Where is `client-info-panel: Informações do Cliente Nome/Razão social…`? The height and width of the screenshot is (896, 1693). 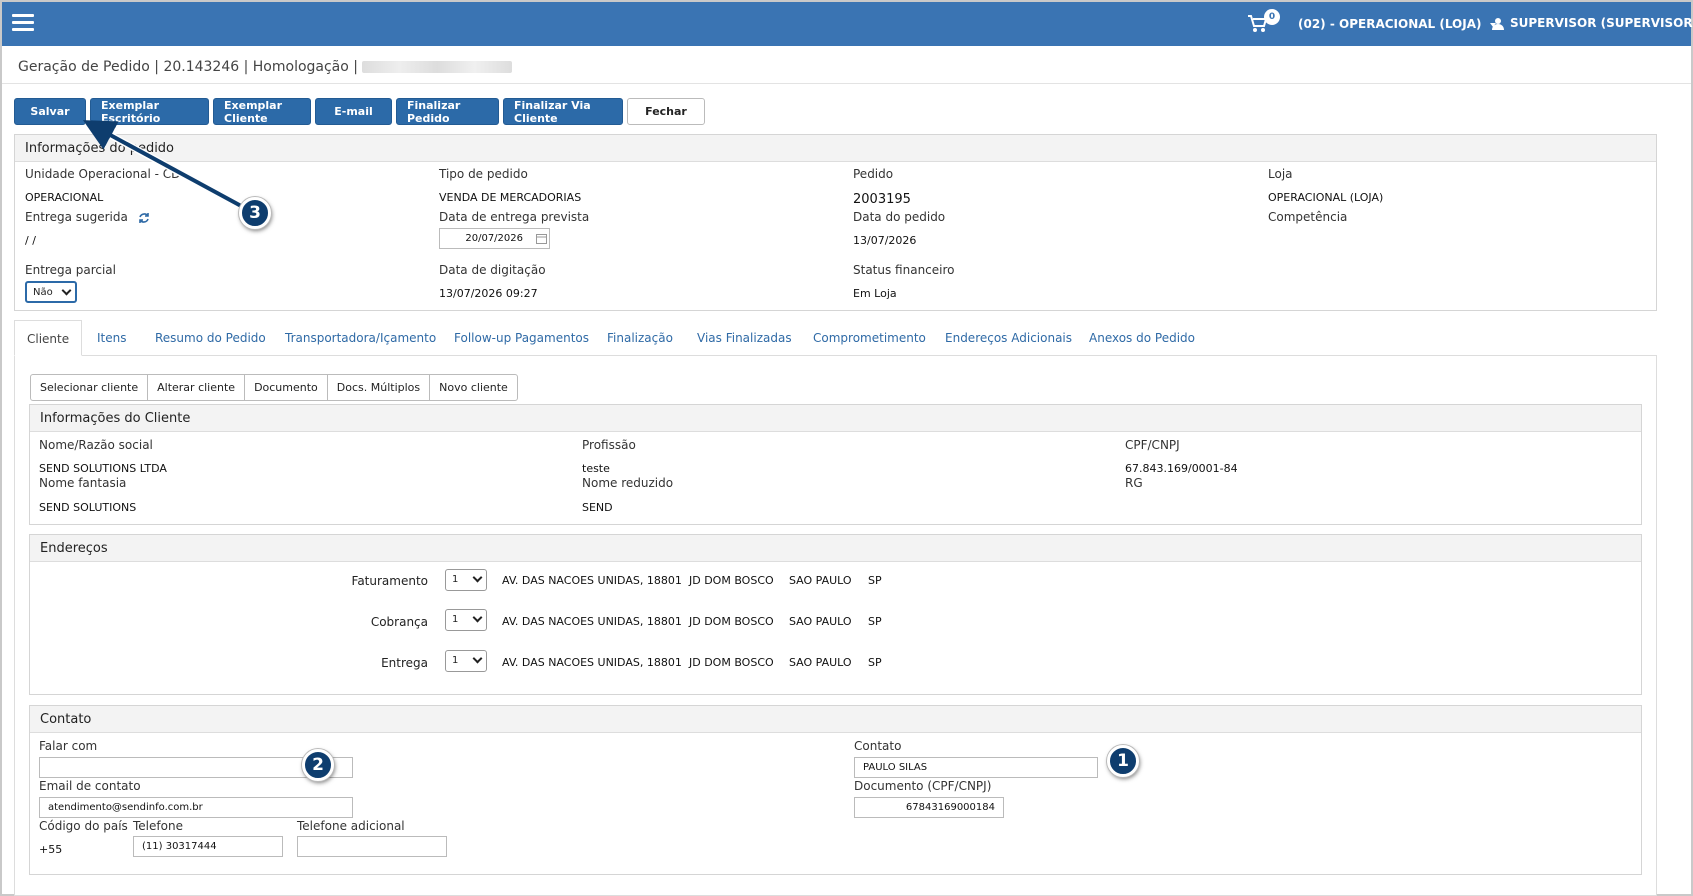
client-info-panel: Informações do Cliente Nome/Razão social… is located at coordinates (835, 464).